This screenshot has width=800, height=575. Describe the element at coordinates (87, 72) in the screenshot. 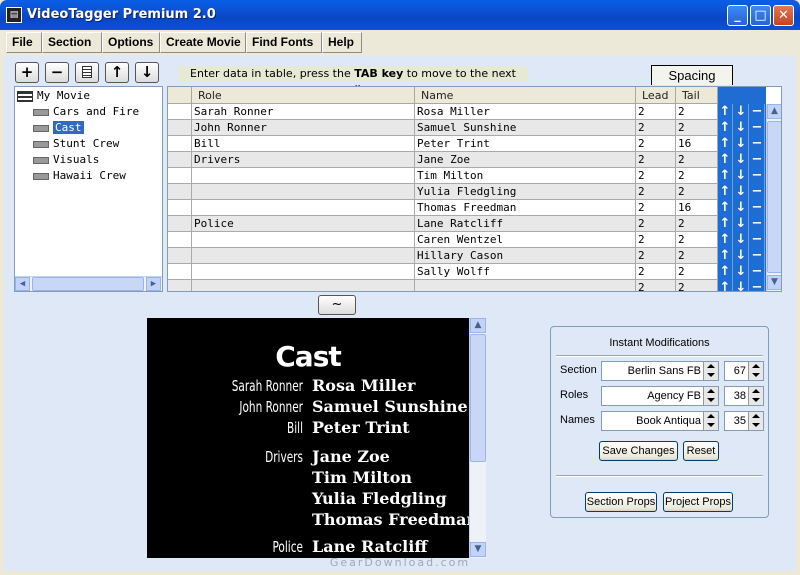

I see `document-button` at that location.